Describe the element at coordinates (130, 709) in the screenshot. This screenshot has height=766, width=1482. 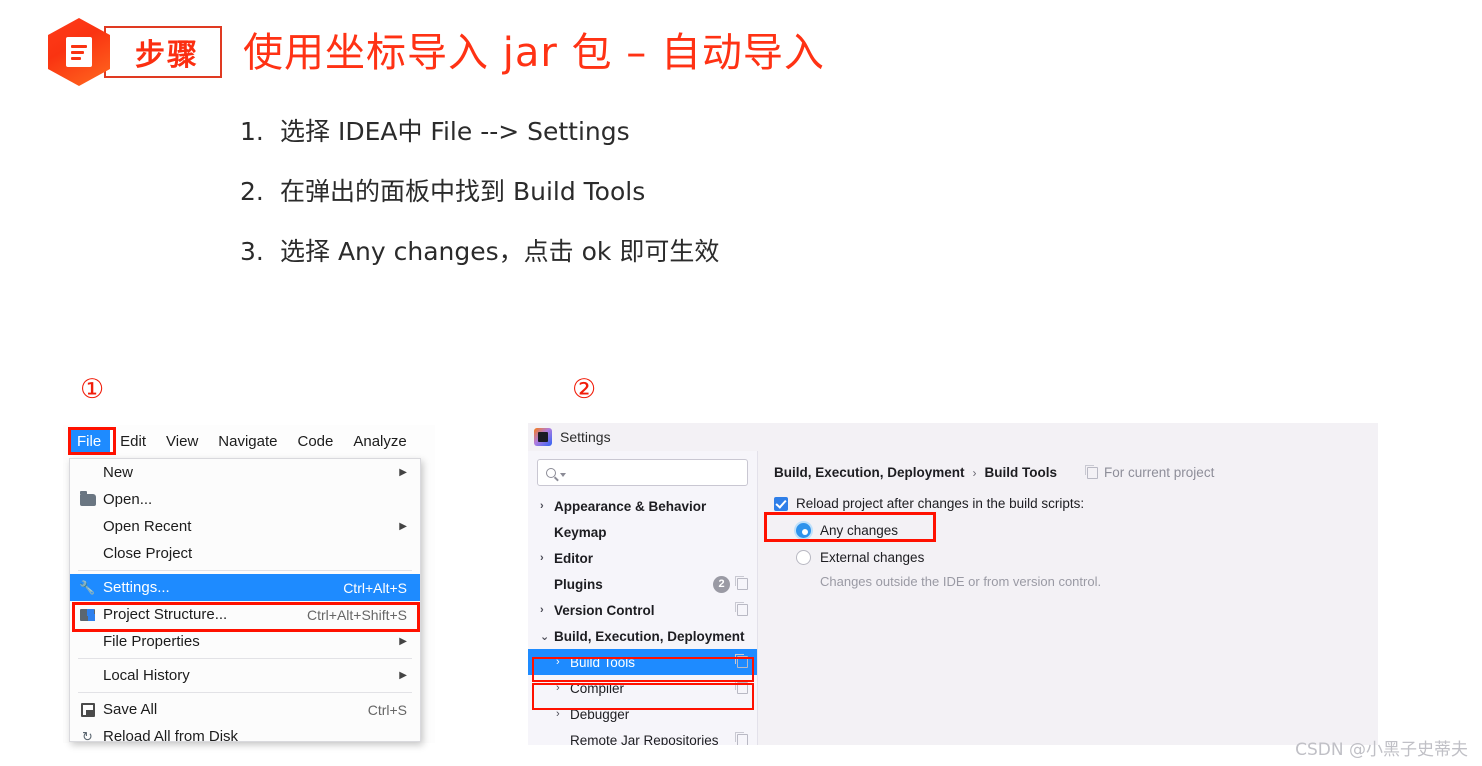
I see `menu-item-label: Save All` at that location.